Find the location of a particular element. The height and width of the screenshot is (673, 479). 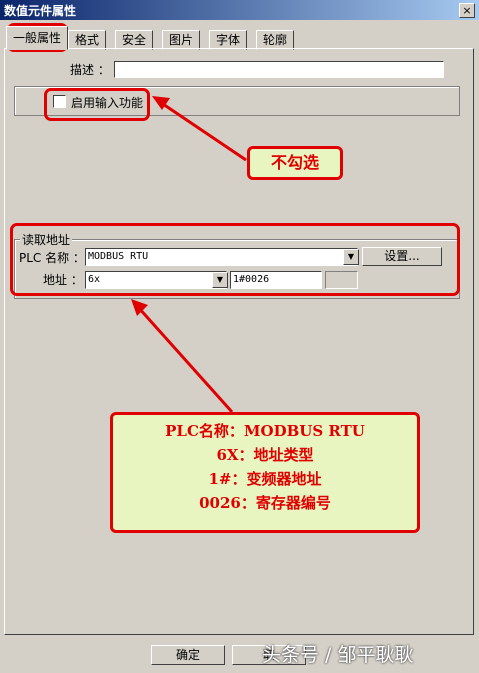

annotation-arrows is located at coordinates (189, 255).